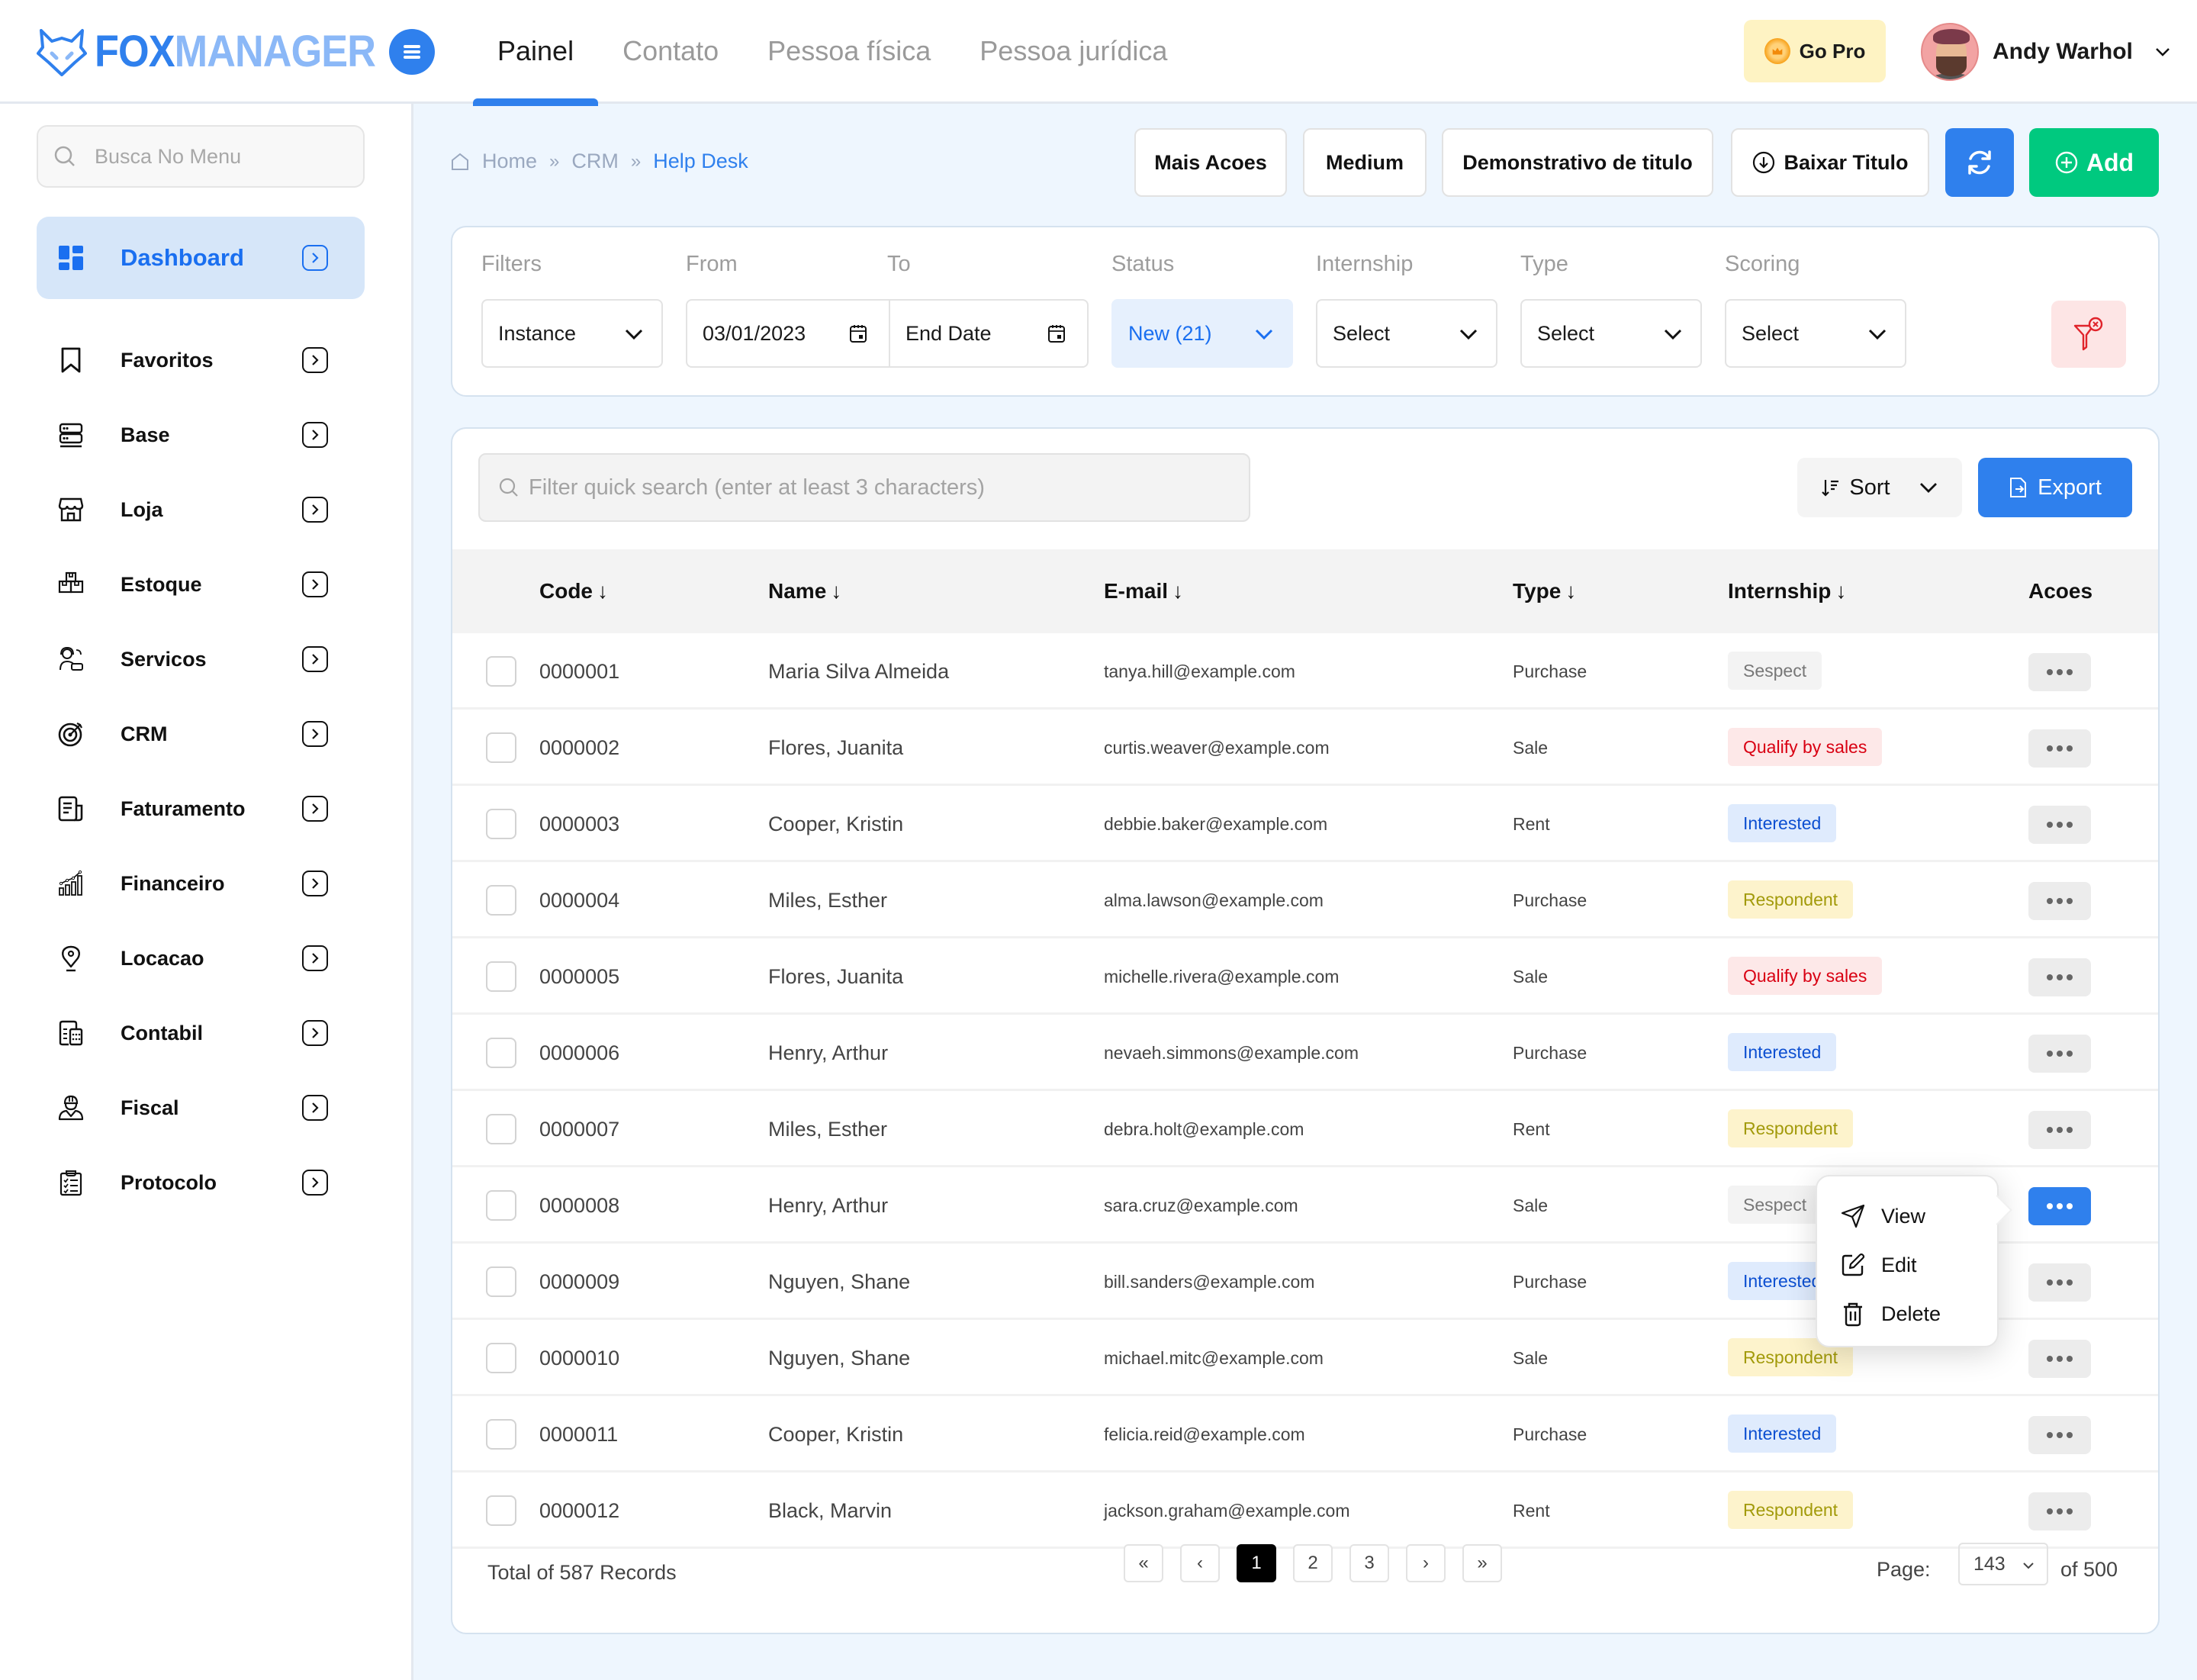 This screenshot has height=1680, width=2197. Describe the element at coordinates (1143, 591) in the screenshot. I see `column-header-email: E-mail ↓` at that location.